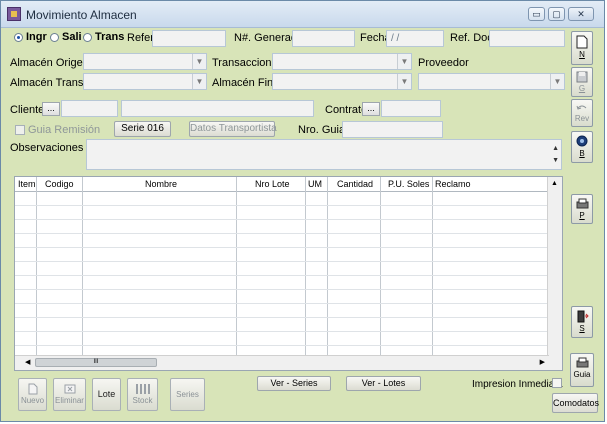  What do you see at coordinates (187, 394) in the screenshot?
I see `series-button: Series` at bounding box center [187, 394].